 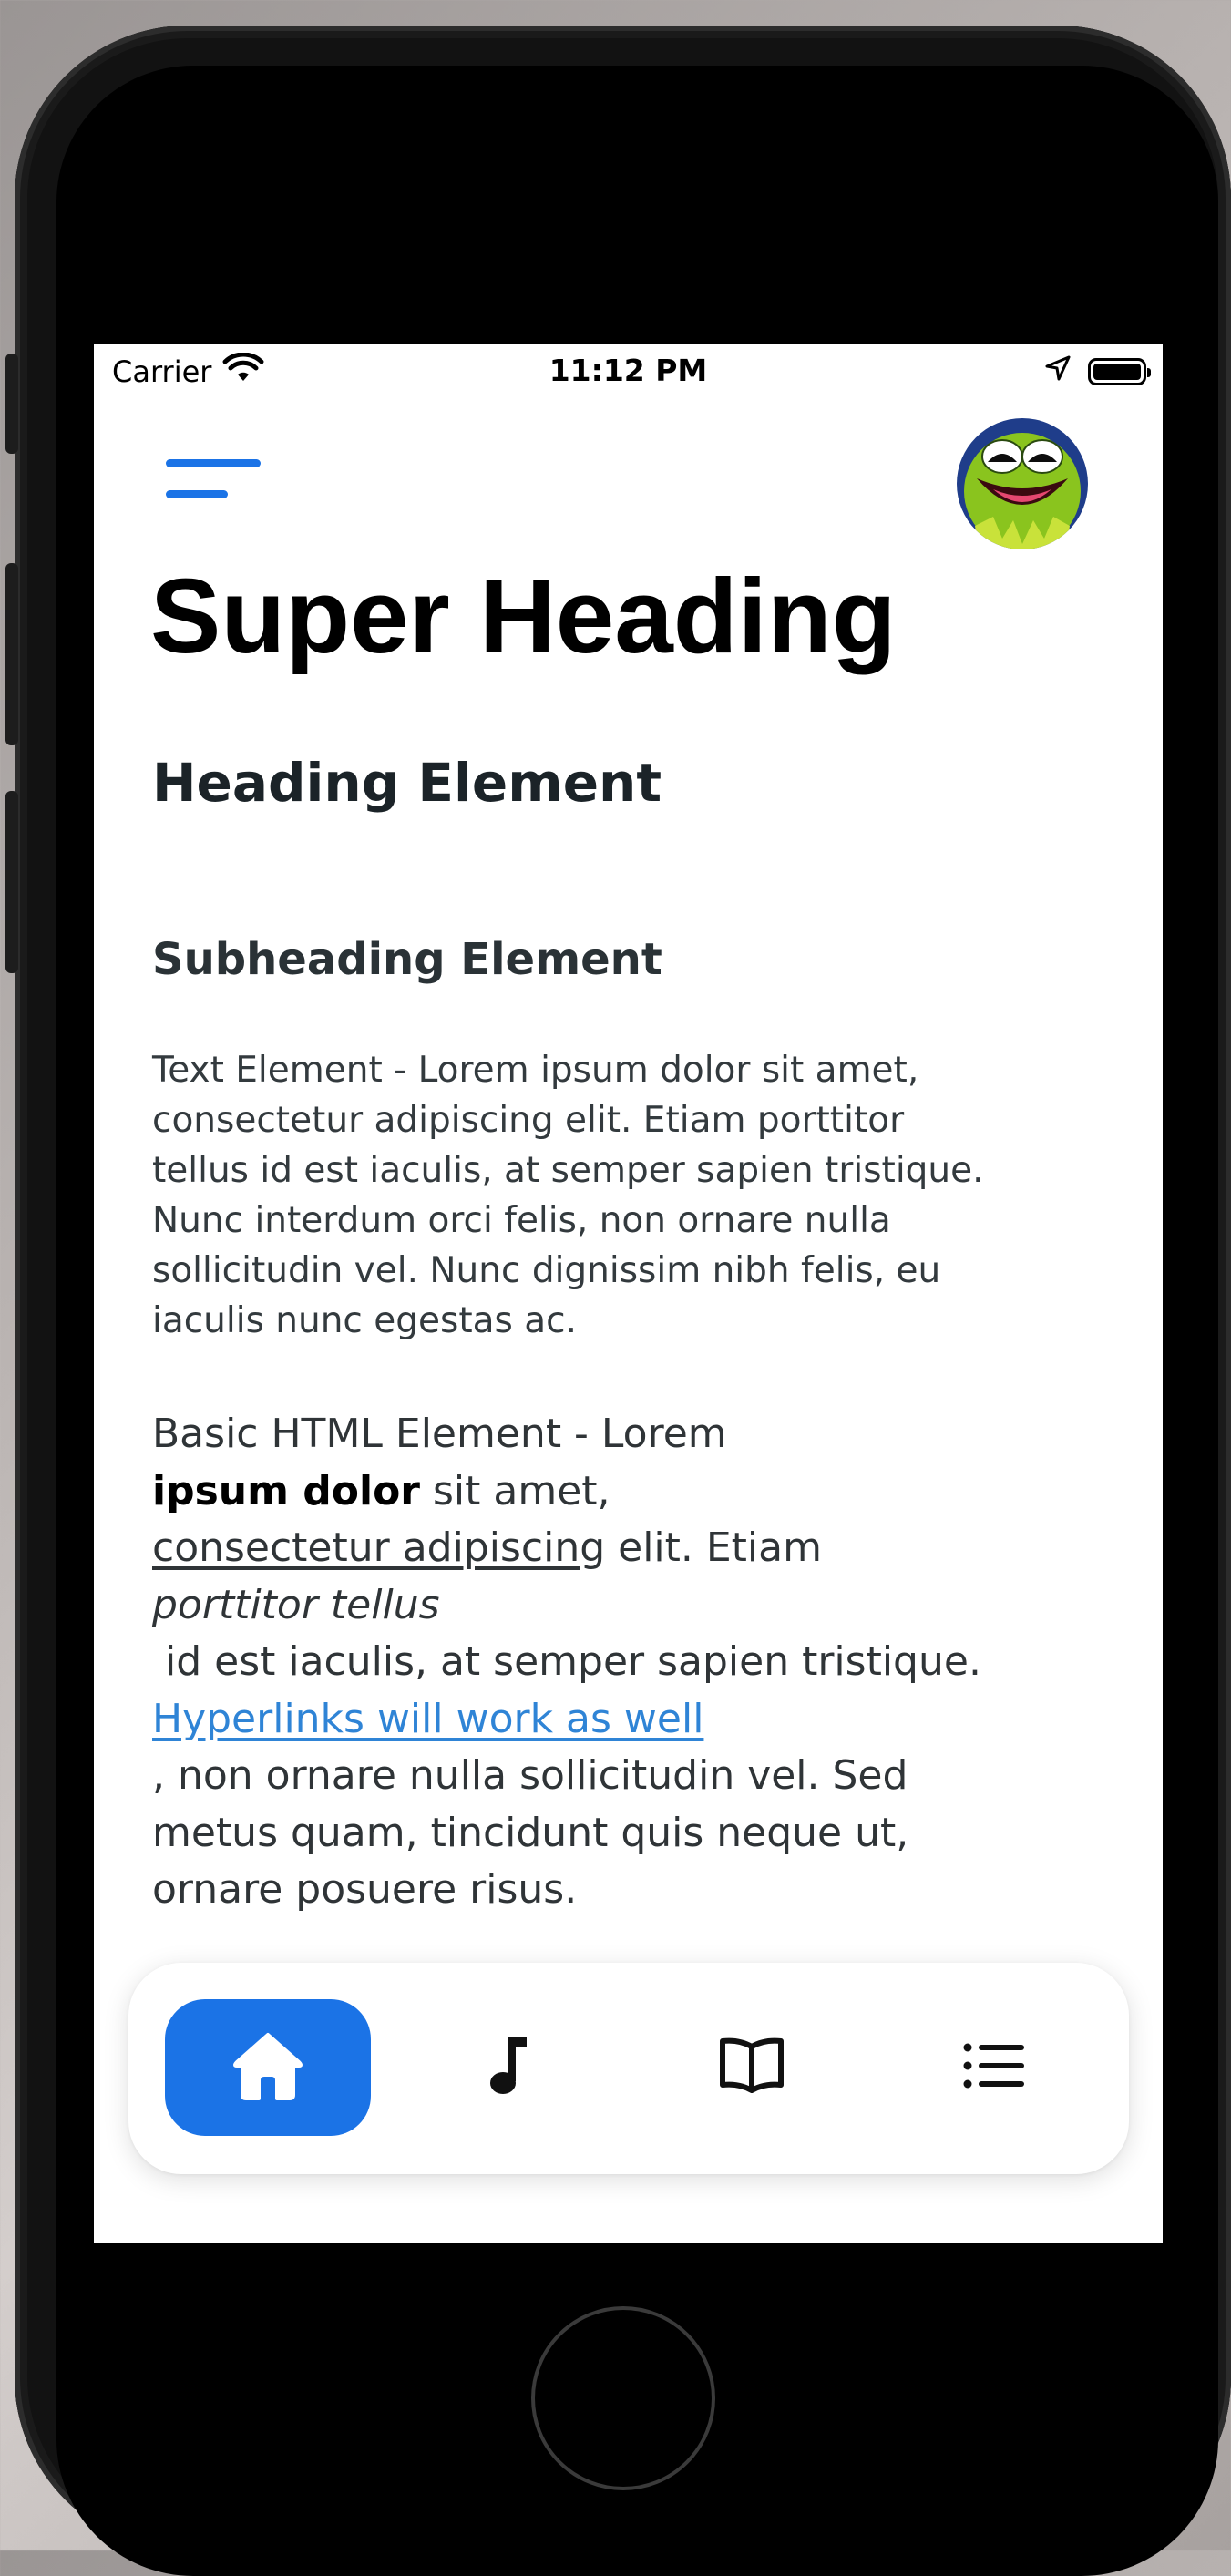 What do you see at coordinates (515, 1491) in the screenshot?
I see `html-text: sit amet,` at bounding box center [515, 1491].